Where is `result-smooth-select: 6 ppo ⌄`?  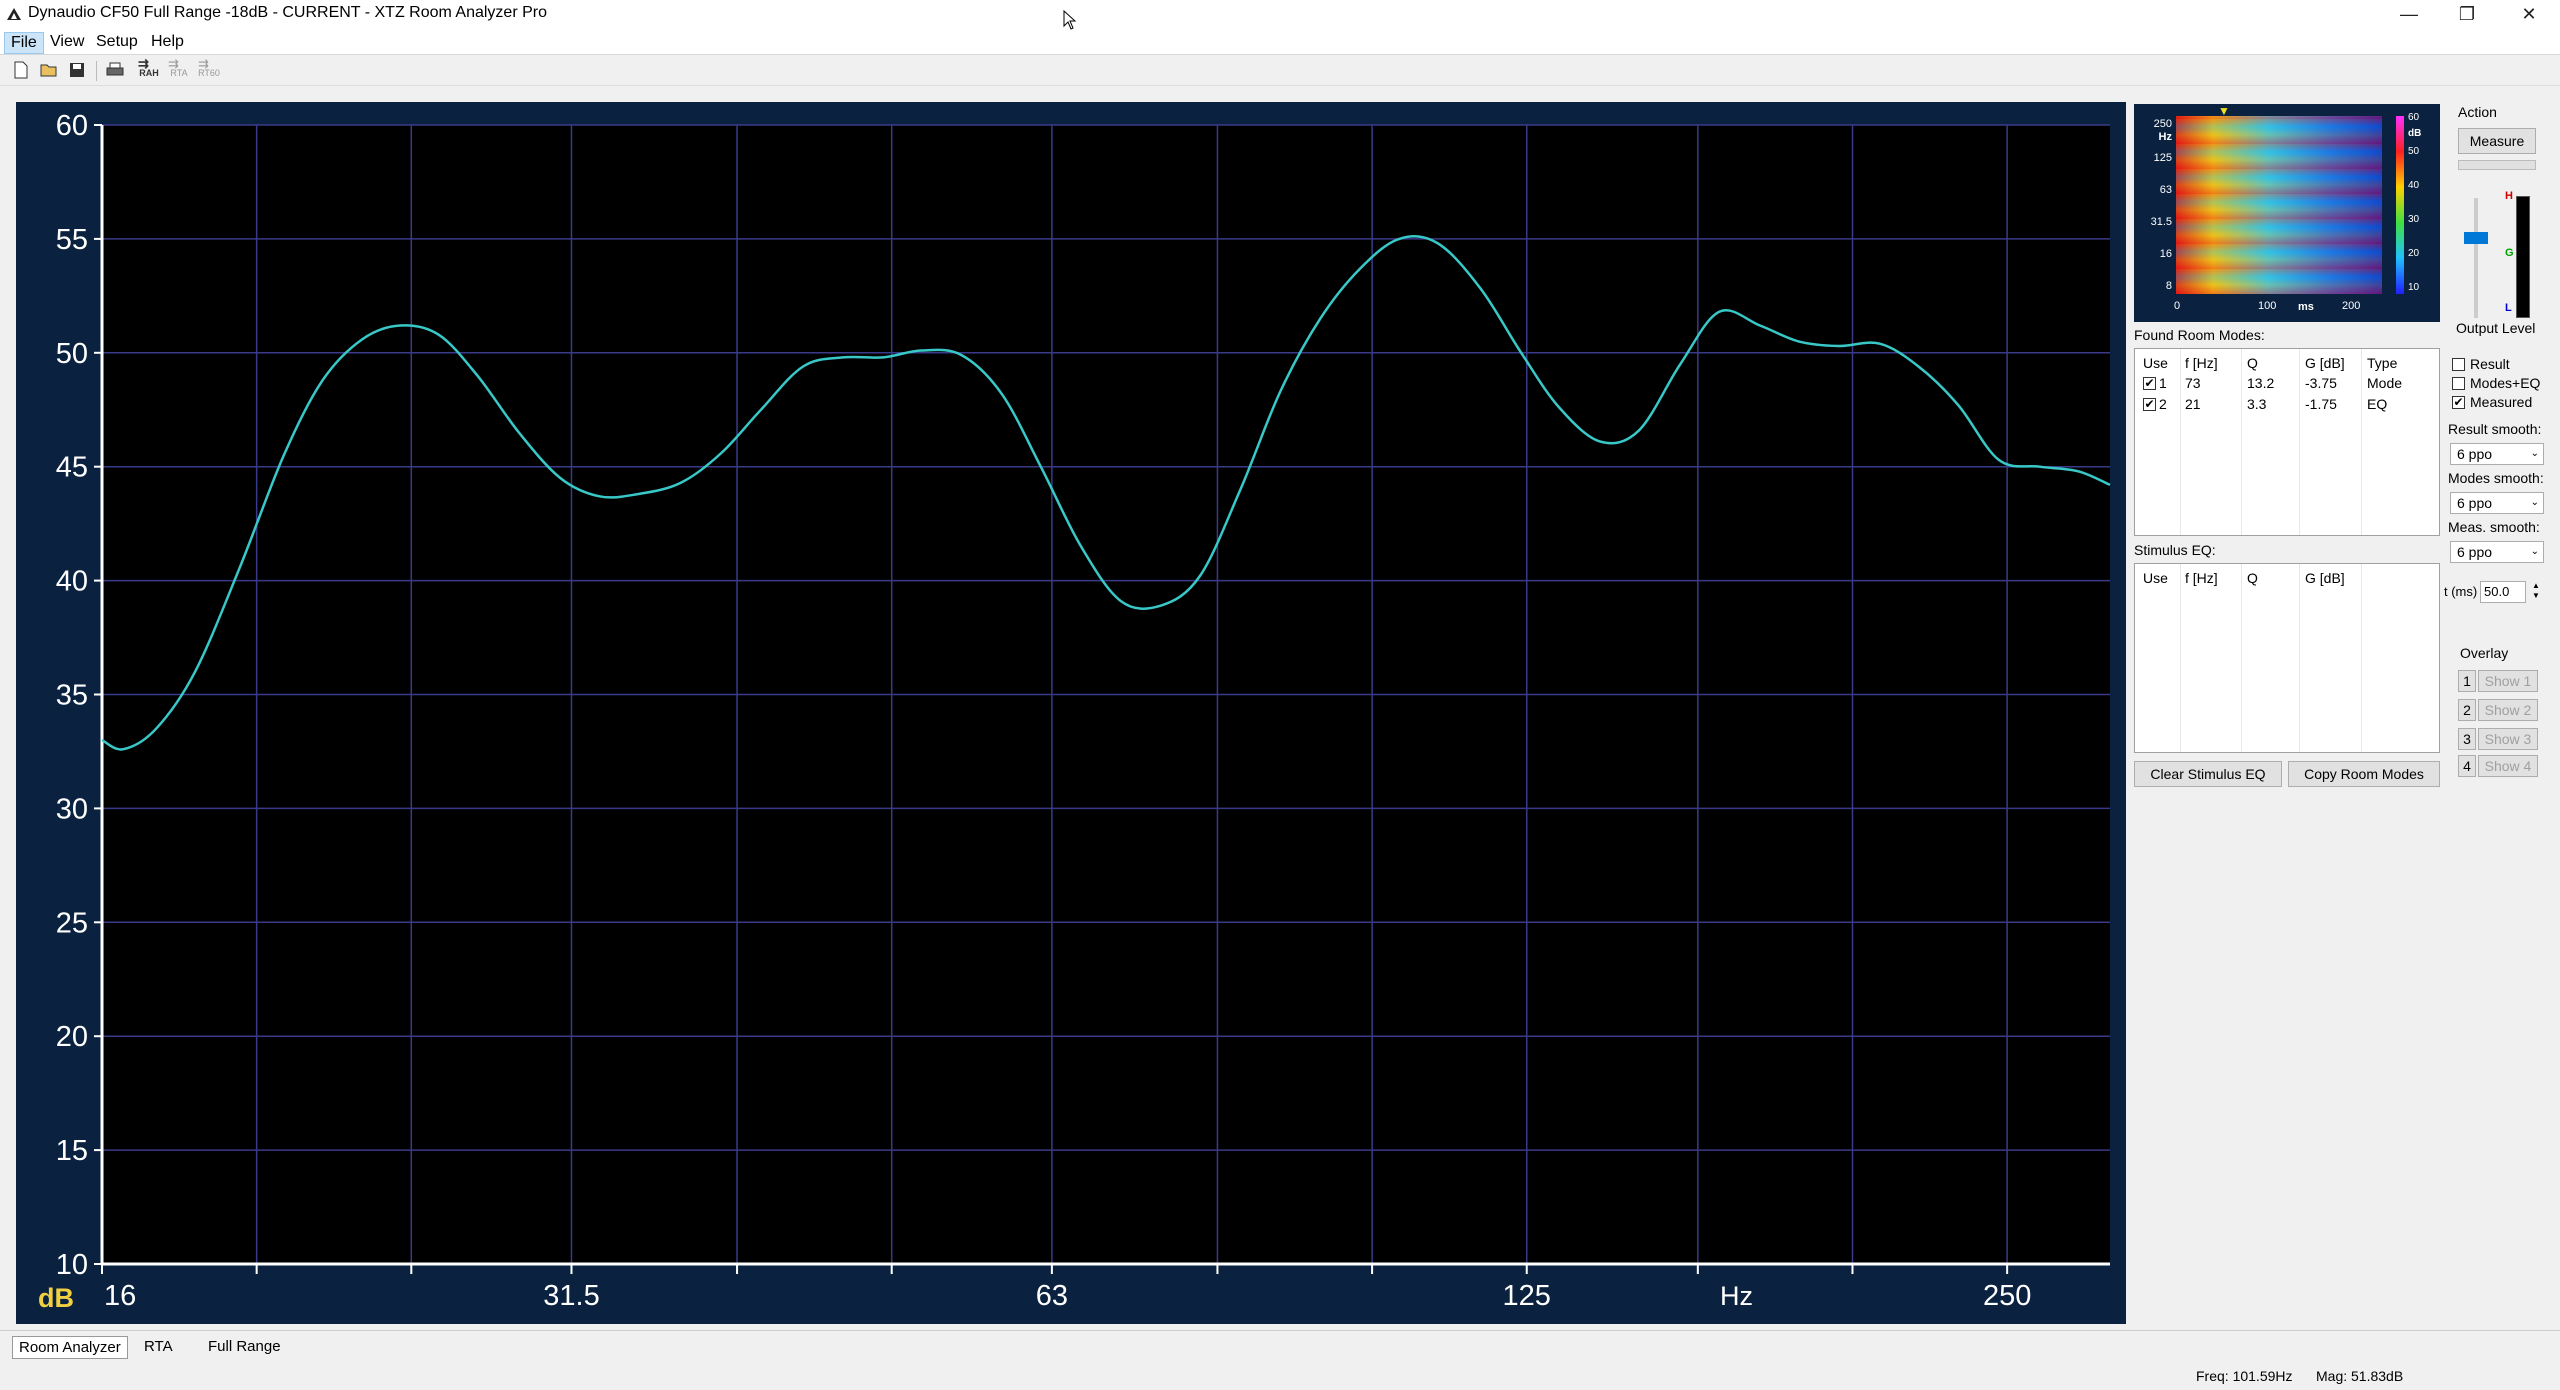
result-smooth-select: 6 ppo ⌄ is located at coordinates (2497, 454).